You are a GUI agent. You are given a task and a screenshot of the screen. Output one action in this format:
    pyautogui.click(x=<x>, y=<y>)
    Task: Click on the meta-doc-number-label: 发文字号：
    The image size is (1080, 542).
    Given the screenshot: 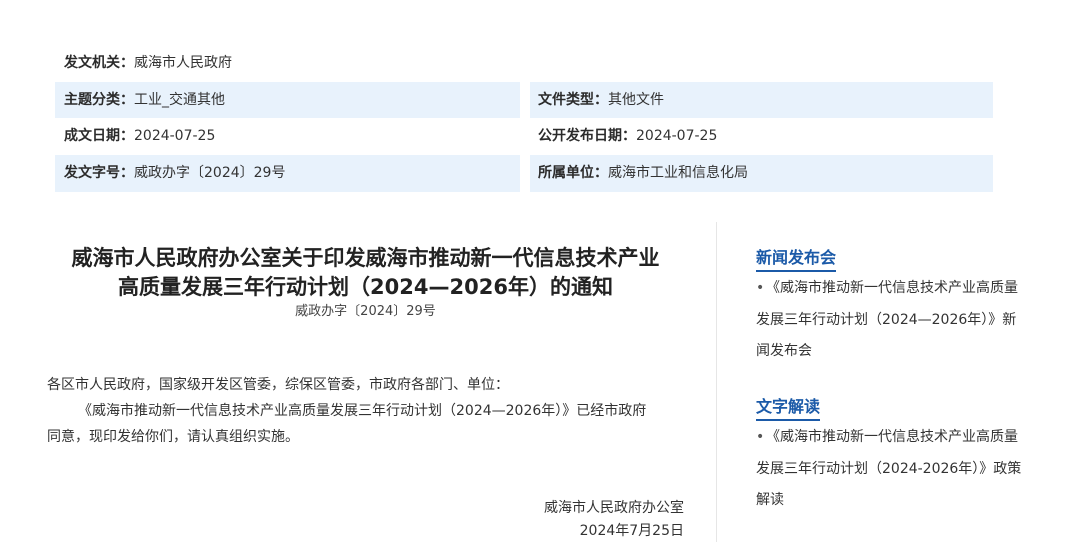 What is the action you would take?
    pyautogui.click(x=99, y=173)
    